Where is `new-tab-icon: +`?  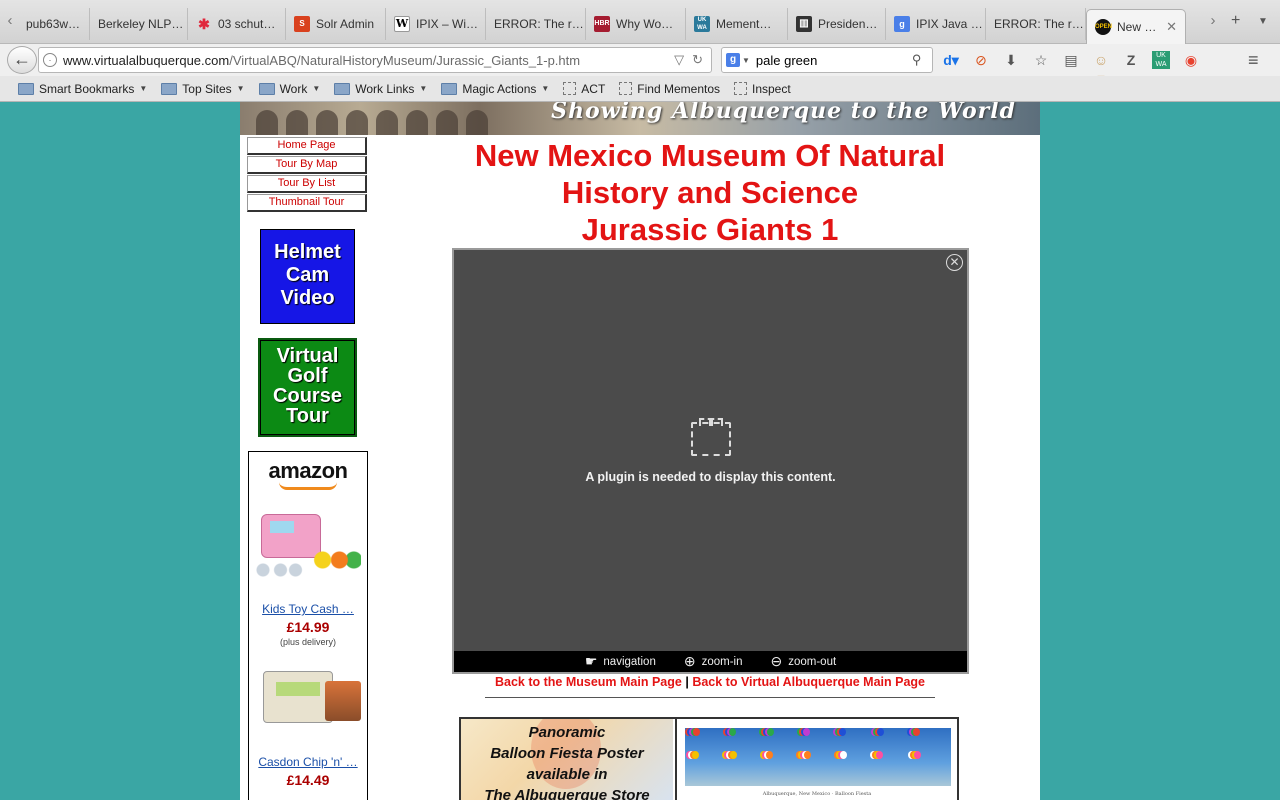
new-tab-icon: + is located at coordinates (1235, 21).